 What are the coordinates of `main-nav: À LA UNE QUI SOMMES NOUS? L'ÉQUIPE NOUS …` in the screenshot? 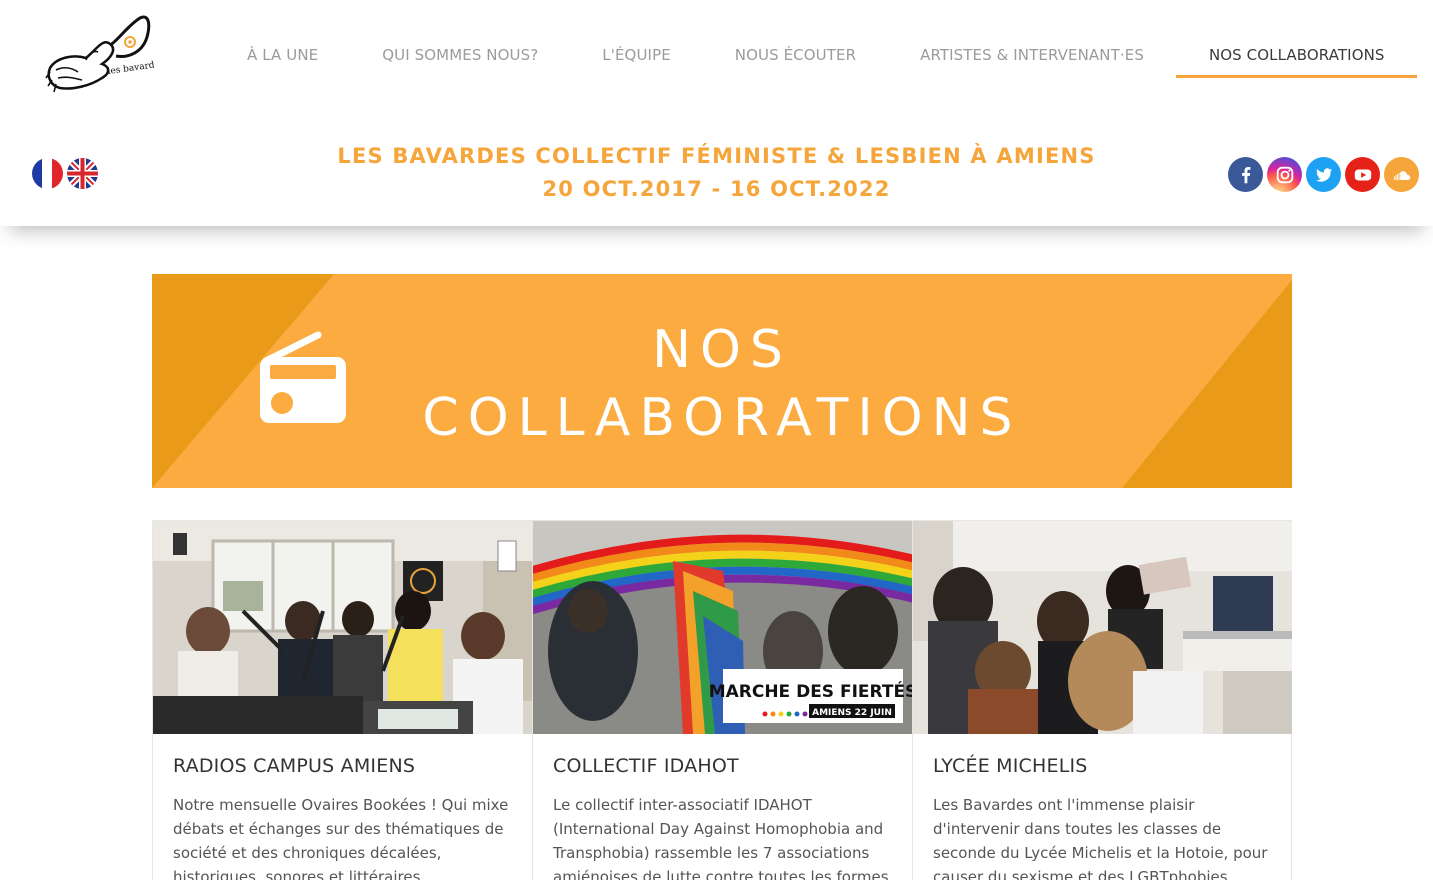 It's located at (816, 55).